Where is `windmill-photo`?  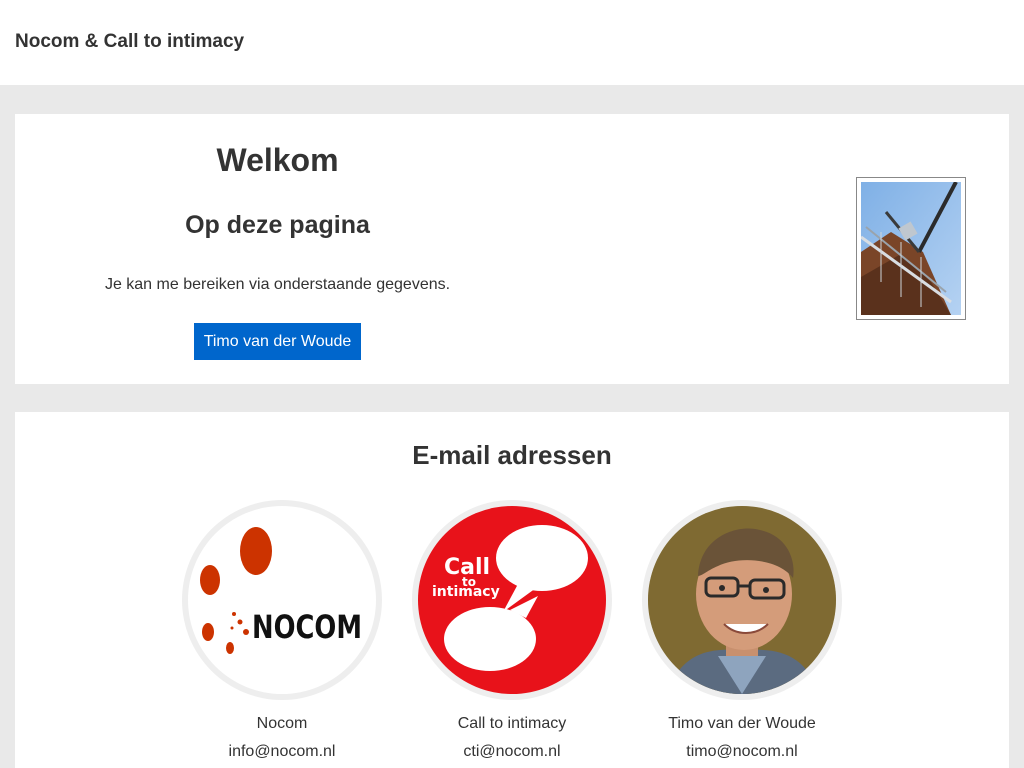 windmill-photo is located at coordinates (911, 248).